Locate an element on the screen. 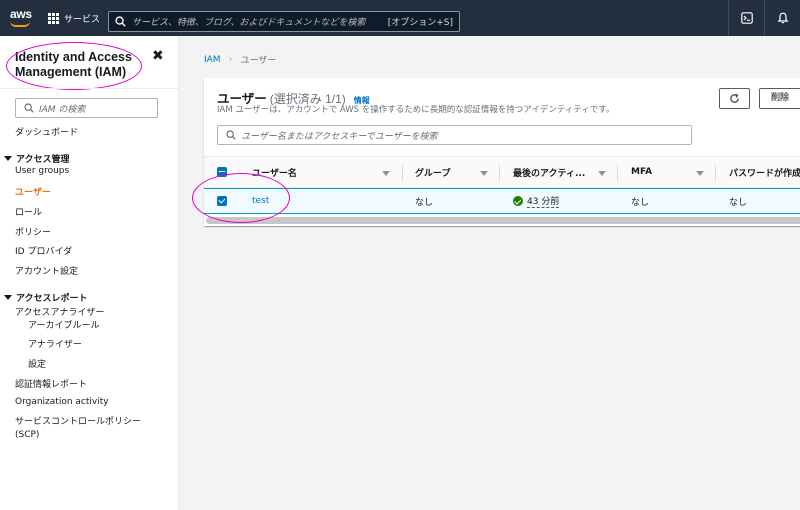 This screenshot has width=800, height=510. aws-logo: aws is located at coordinates (24, 18).